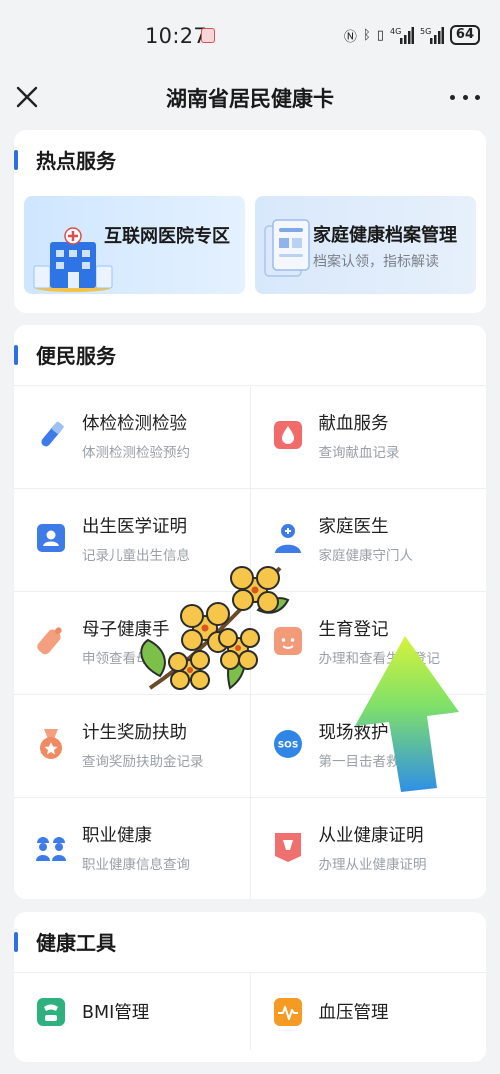 This screenshot has height=1074, width=500. Describe the element at coordinates (287, 641) in the screenshot. I see `baby-face-icon` at that location.